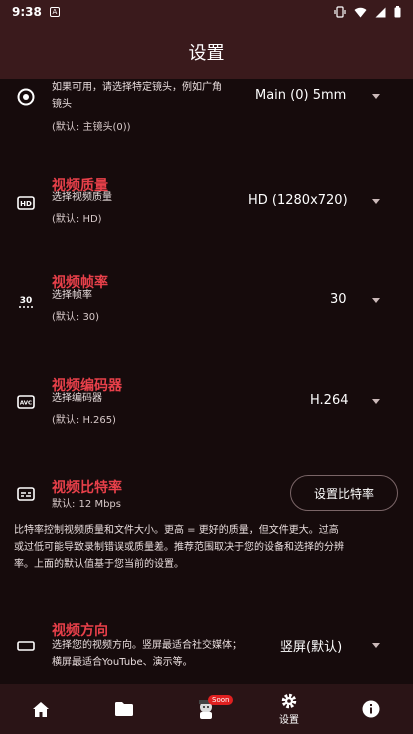  I want to click on battery-icon, so click(397, 12).